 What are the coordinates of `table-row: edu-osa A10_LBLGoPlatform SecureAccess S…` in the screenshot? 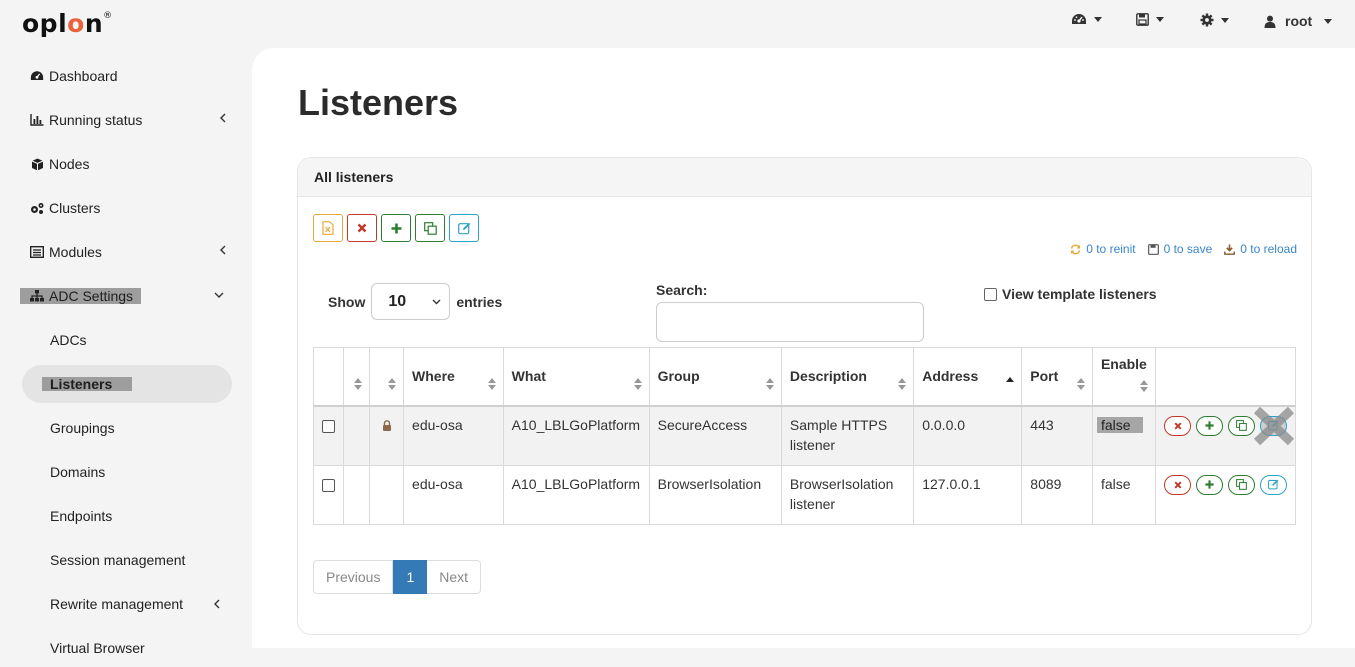 It's located at (804, 435).